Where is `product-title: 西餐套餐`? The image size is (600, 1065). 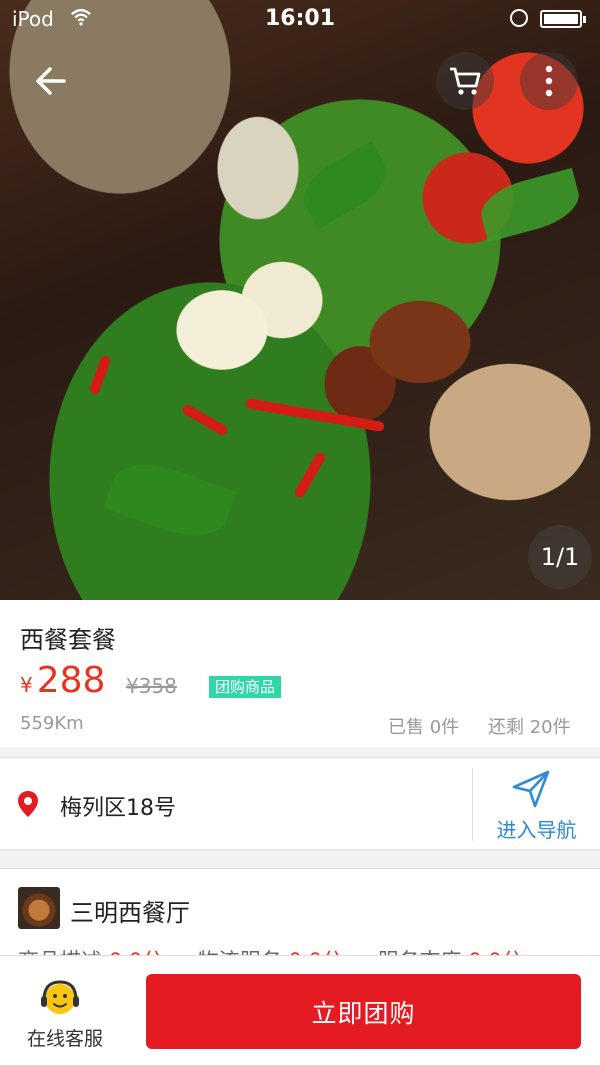
product-title: 西餐套餐 is located at coordinates (68, 640).